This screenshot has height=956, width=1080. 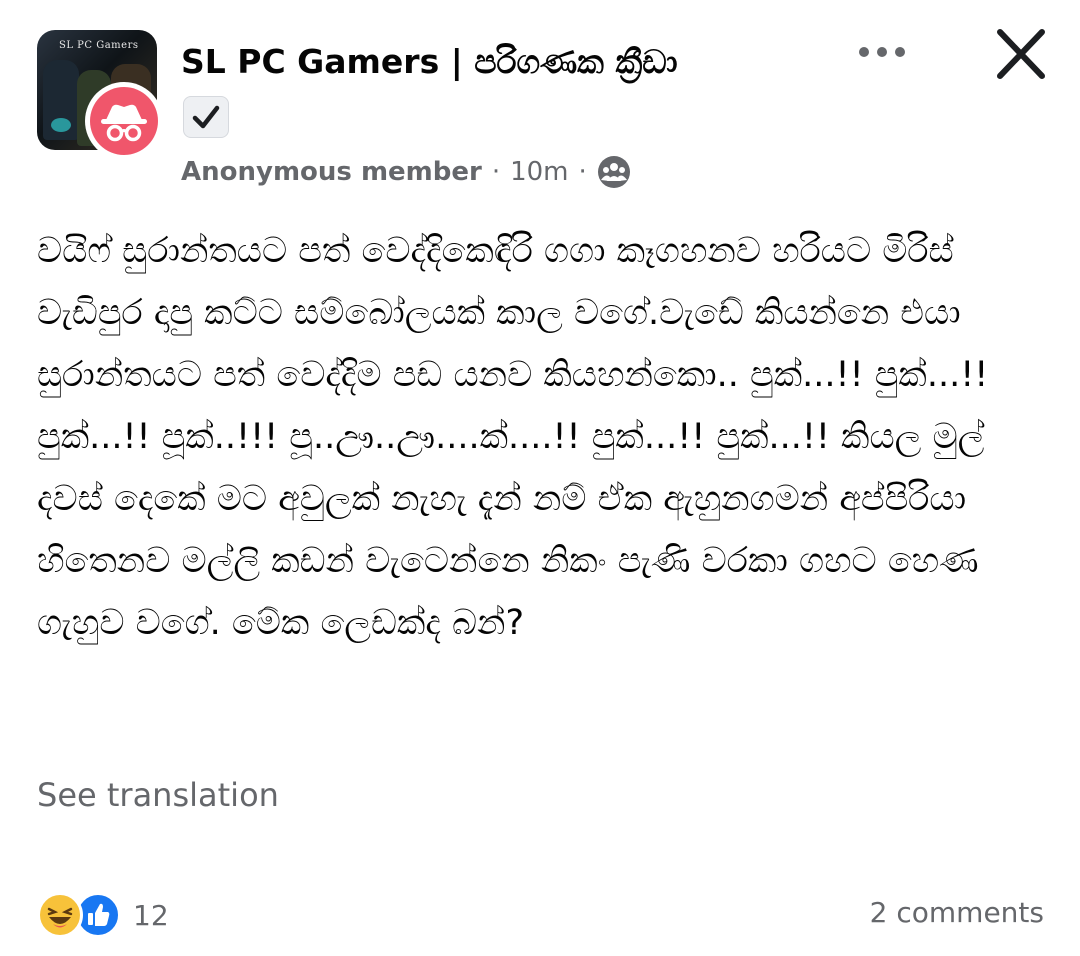 I want to click on see-translation-link: See translation, so click(x=158, y=795).